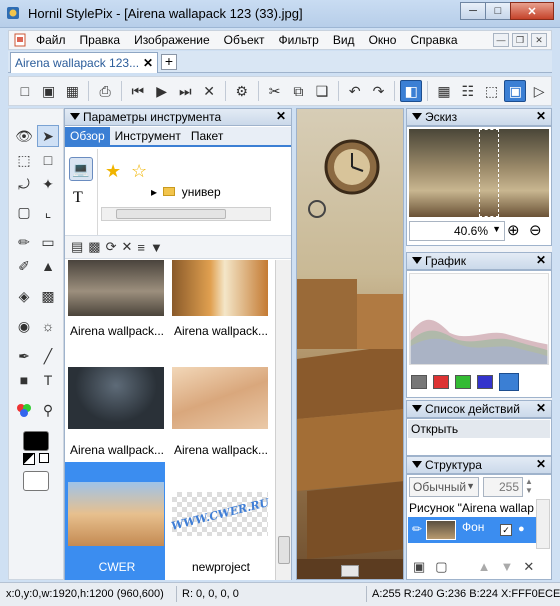  What do you see at coordinates (48, 380) in the screenshot?
I see `text-tool-icon: T` at bounding box center [48, 380].